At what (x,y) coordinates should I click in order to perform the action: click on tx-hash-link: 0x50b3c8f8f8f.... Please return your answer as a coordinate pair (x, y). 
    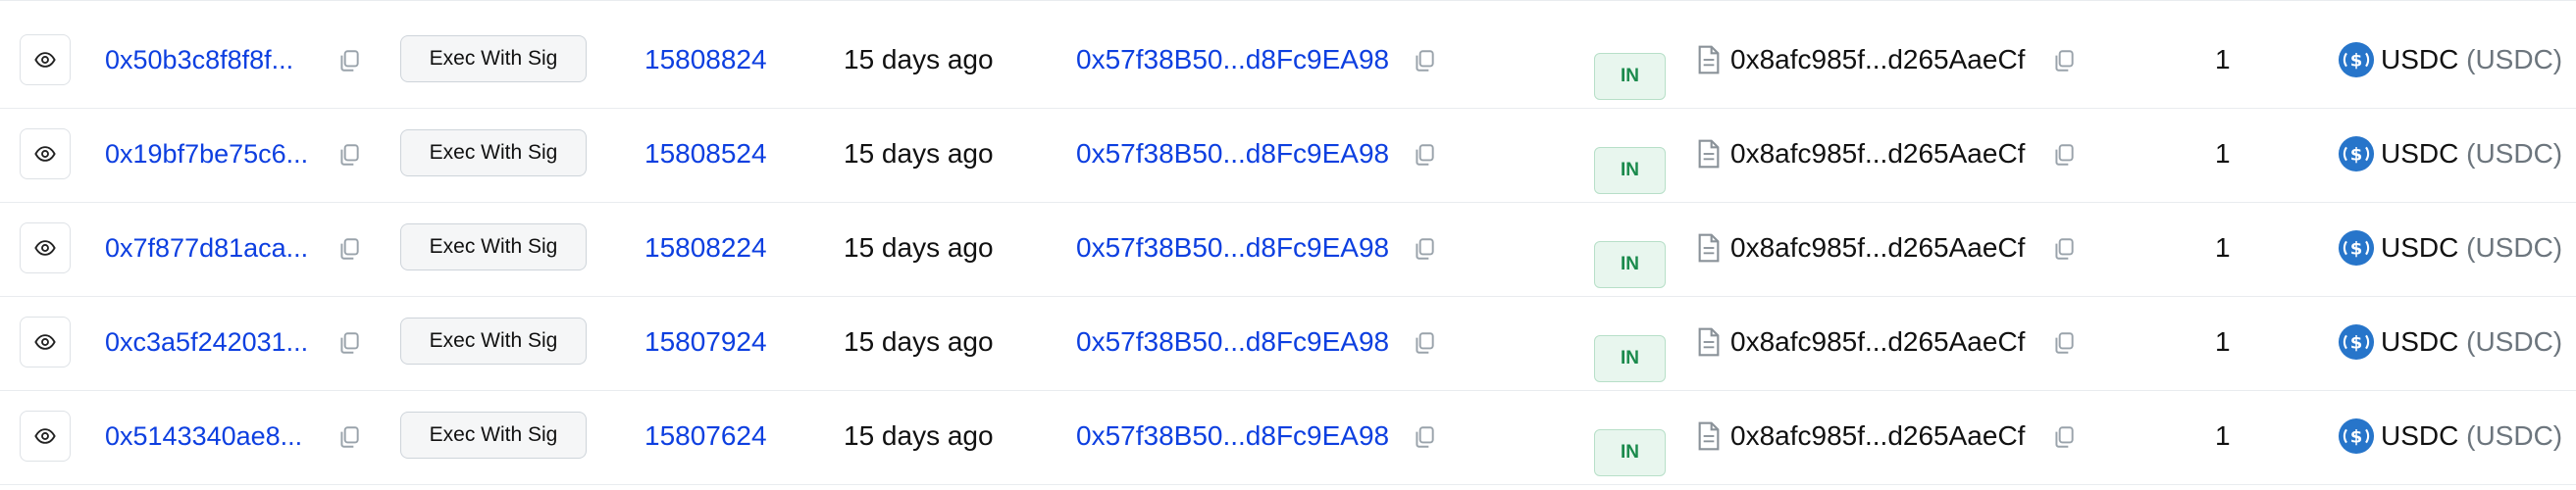
    Looking at the image, I should click on (214, 59).